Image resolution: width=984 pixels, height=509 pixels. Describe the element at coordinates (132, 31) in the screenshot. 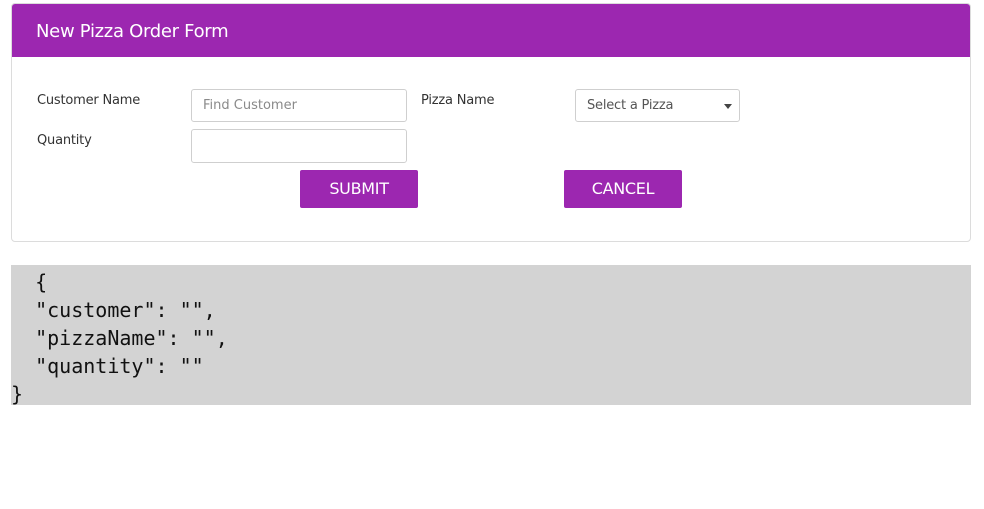

I see `form-title: New Pizza Order Form` at that location.